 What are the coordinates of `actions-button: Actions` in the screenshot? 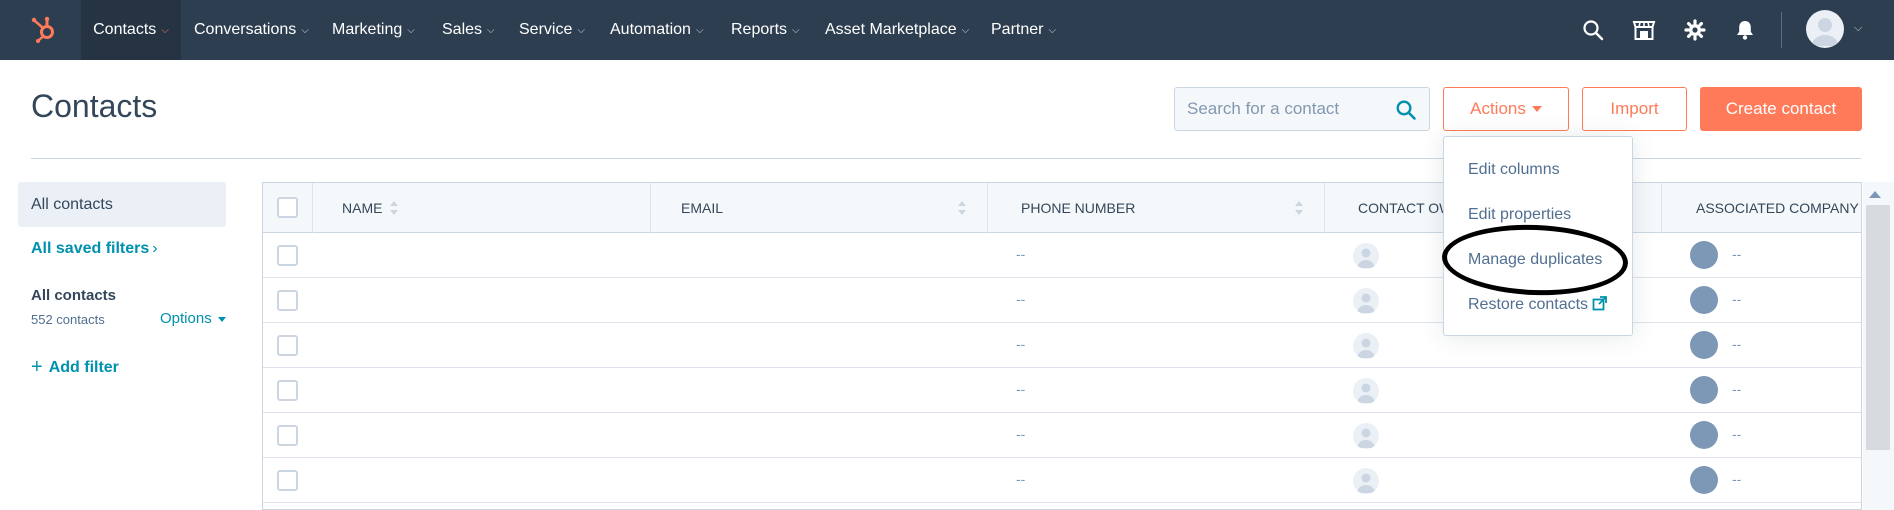 It's located at (1506, 109).